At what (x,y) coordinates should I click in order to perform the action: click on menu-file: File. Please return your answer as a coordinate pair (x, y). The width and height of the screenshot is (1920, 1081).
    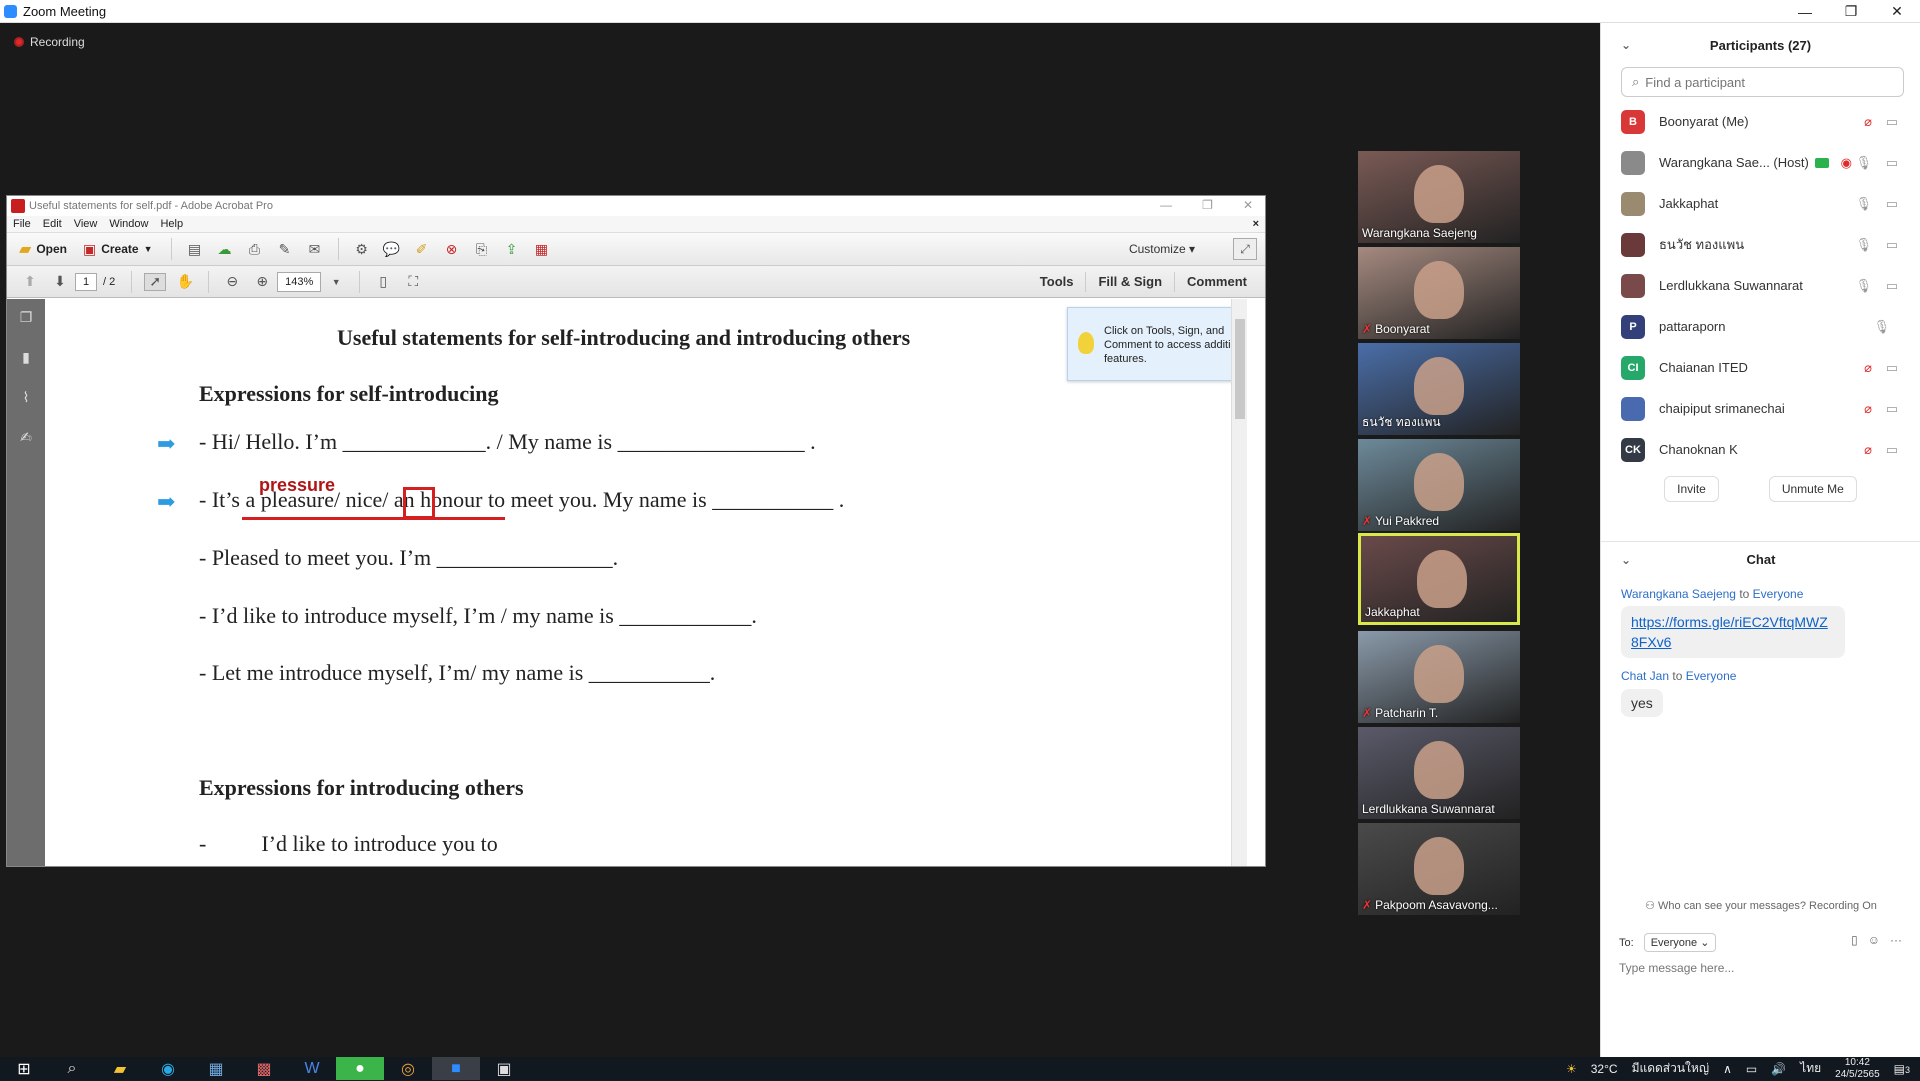
    Looking at the image, I should click on (22, 224).